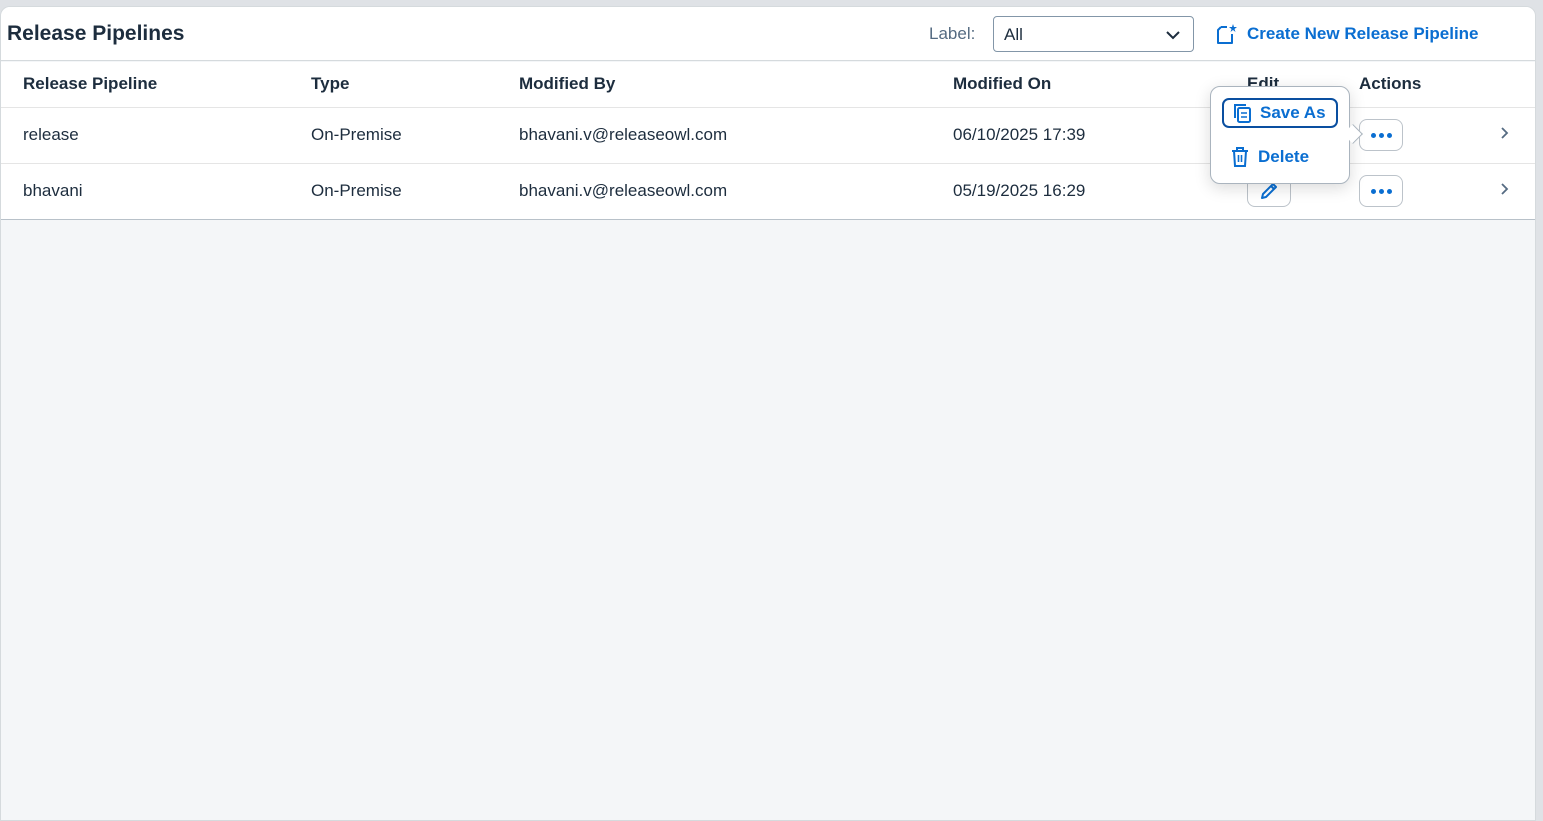 The image size is (1543, 821). What do you see at coordinates (1286, 135) in the screenshot?
I see `actions-popover-menu: Save As Delete` at bounding box center [1286, 135].